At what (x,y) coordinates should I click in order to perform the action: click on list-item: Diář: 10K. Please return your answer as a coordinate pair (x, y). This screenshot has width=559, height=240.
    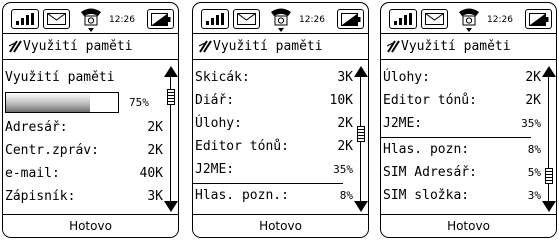
    Looking at the image, I should click on (274, 102).